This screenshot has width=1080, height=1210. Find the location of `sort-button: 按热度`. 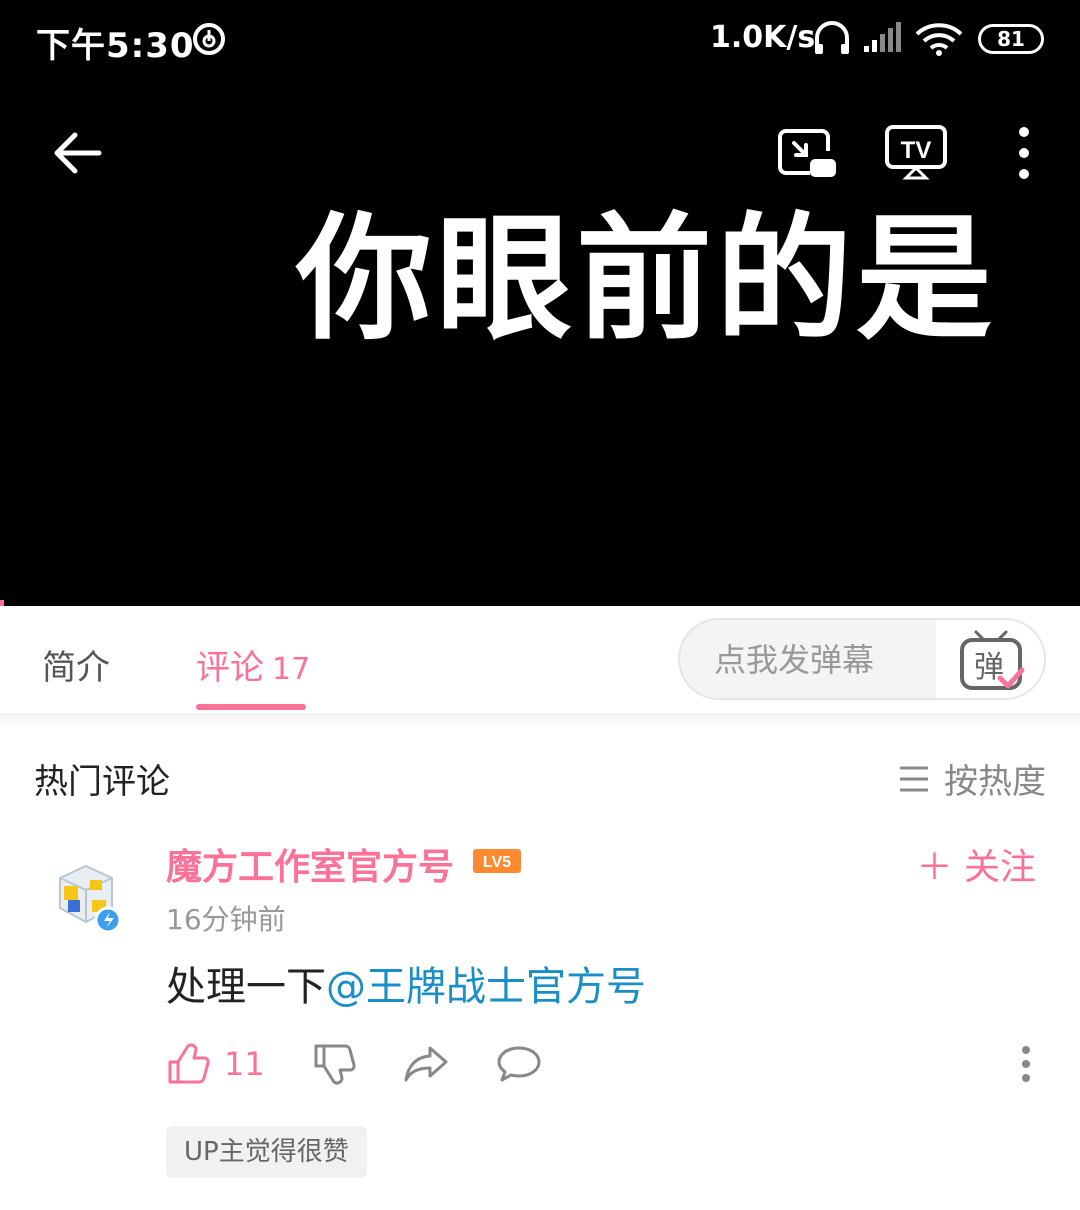

sort-button: 按热度 is located at coordinates (972, 778).